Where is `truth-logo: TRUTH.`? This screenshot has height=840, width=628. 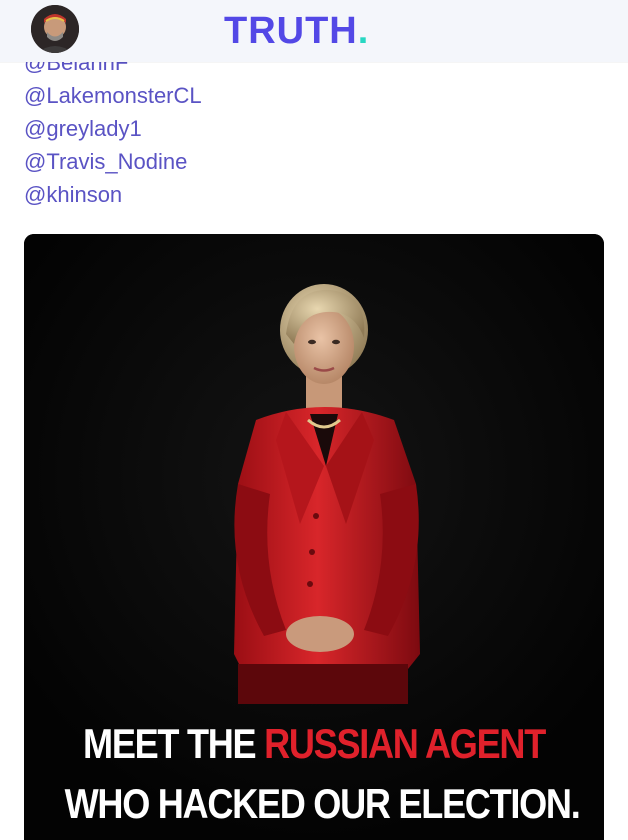
truth-logo: TRUTH. is located at coordinates (296, 31).